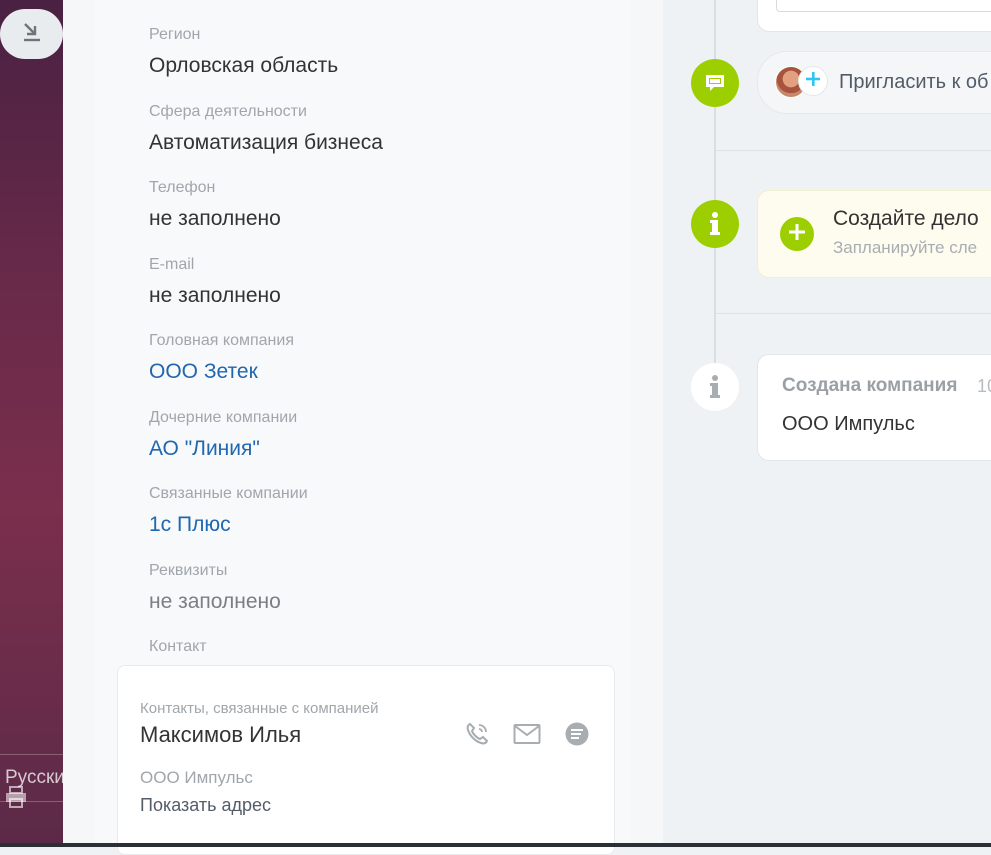  I want to click on add-participant-button, so click(813, 81).